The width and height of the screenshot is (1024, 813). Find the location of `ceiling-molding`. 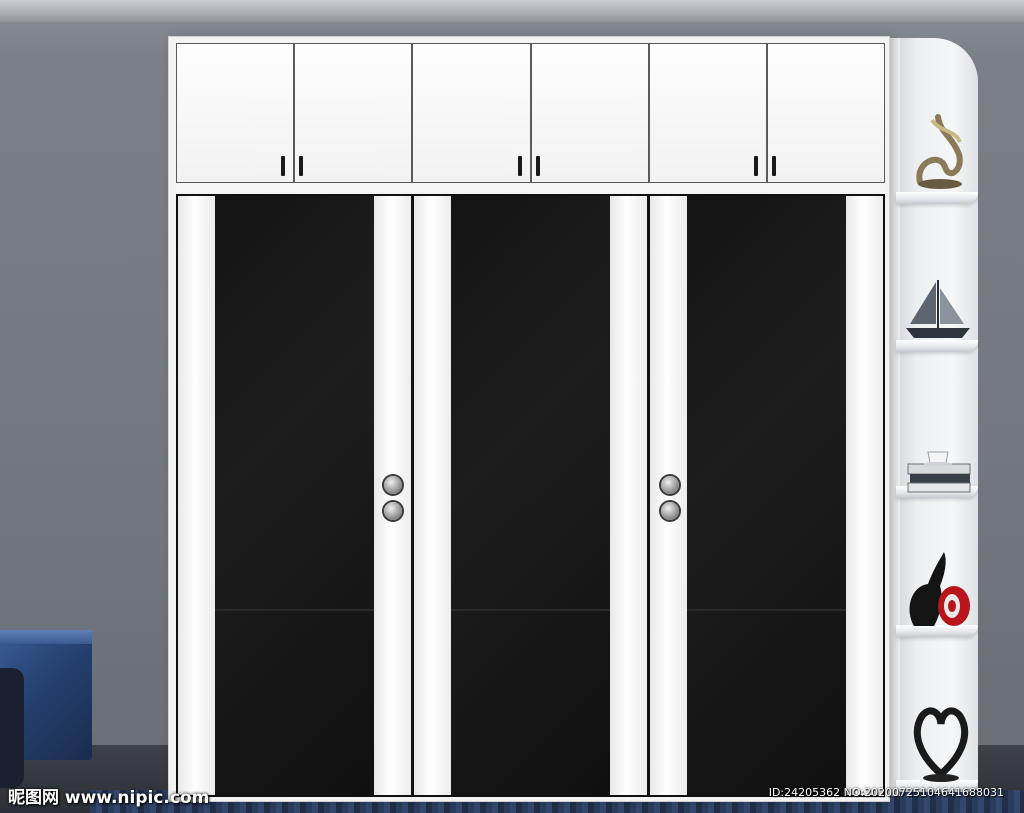

ceiling-molding is located at coordinates (512, 11).